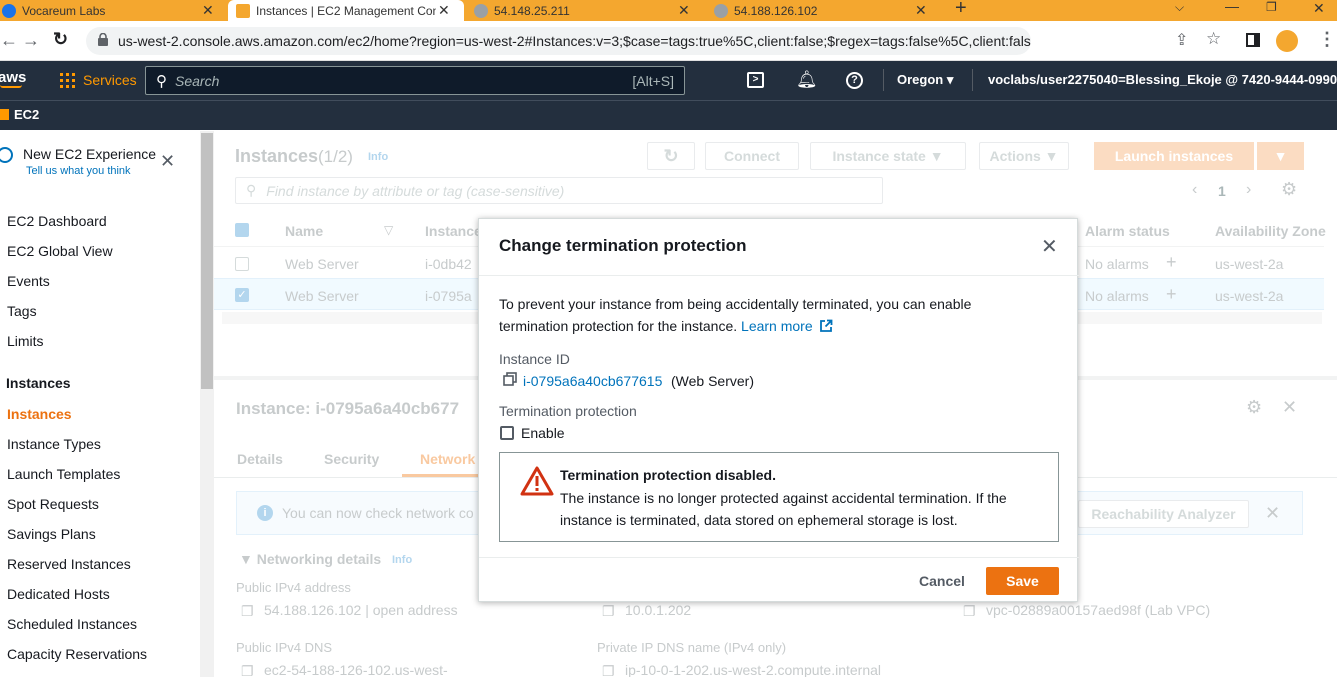 The width and height of the screenshot is (1337, 677). I want to click on sidebar-item-spot-requests: Spot Requests, so click(53, 504).